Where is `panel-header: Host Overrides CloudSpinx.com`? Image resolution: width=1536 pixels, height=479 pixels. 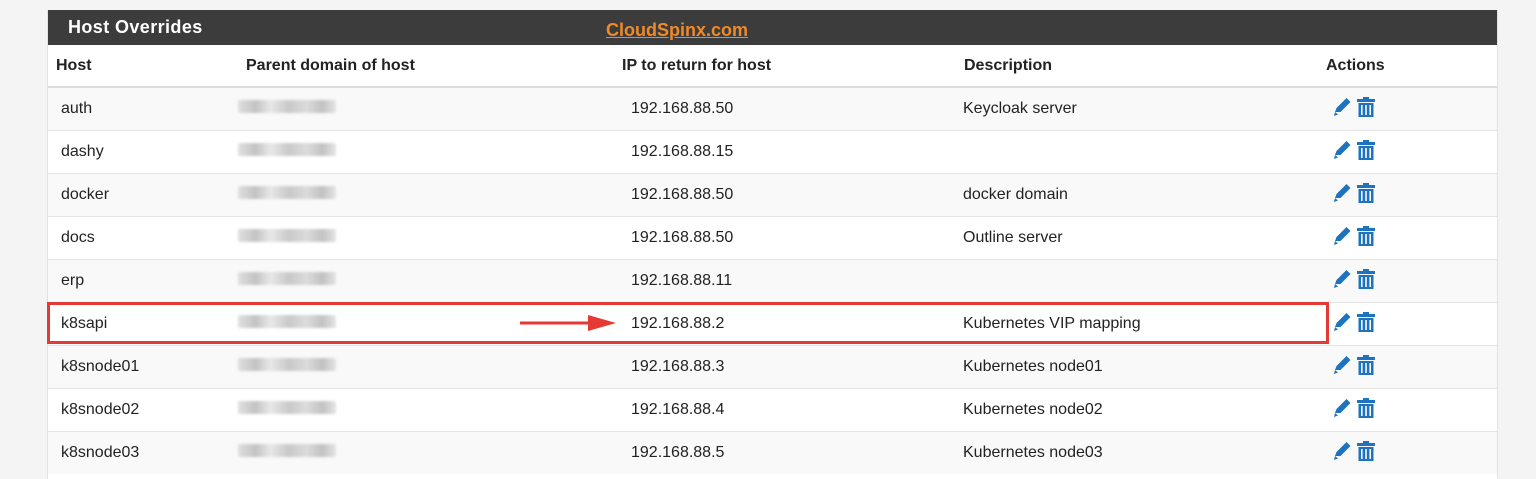
panel-header: Host Overrides CloudSpinx.com is located at coordinates (772, 27).